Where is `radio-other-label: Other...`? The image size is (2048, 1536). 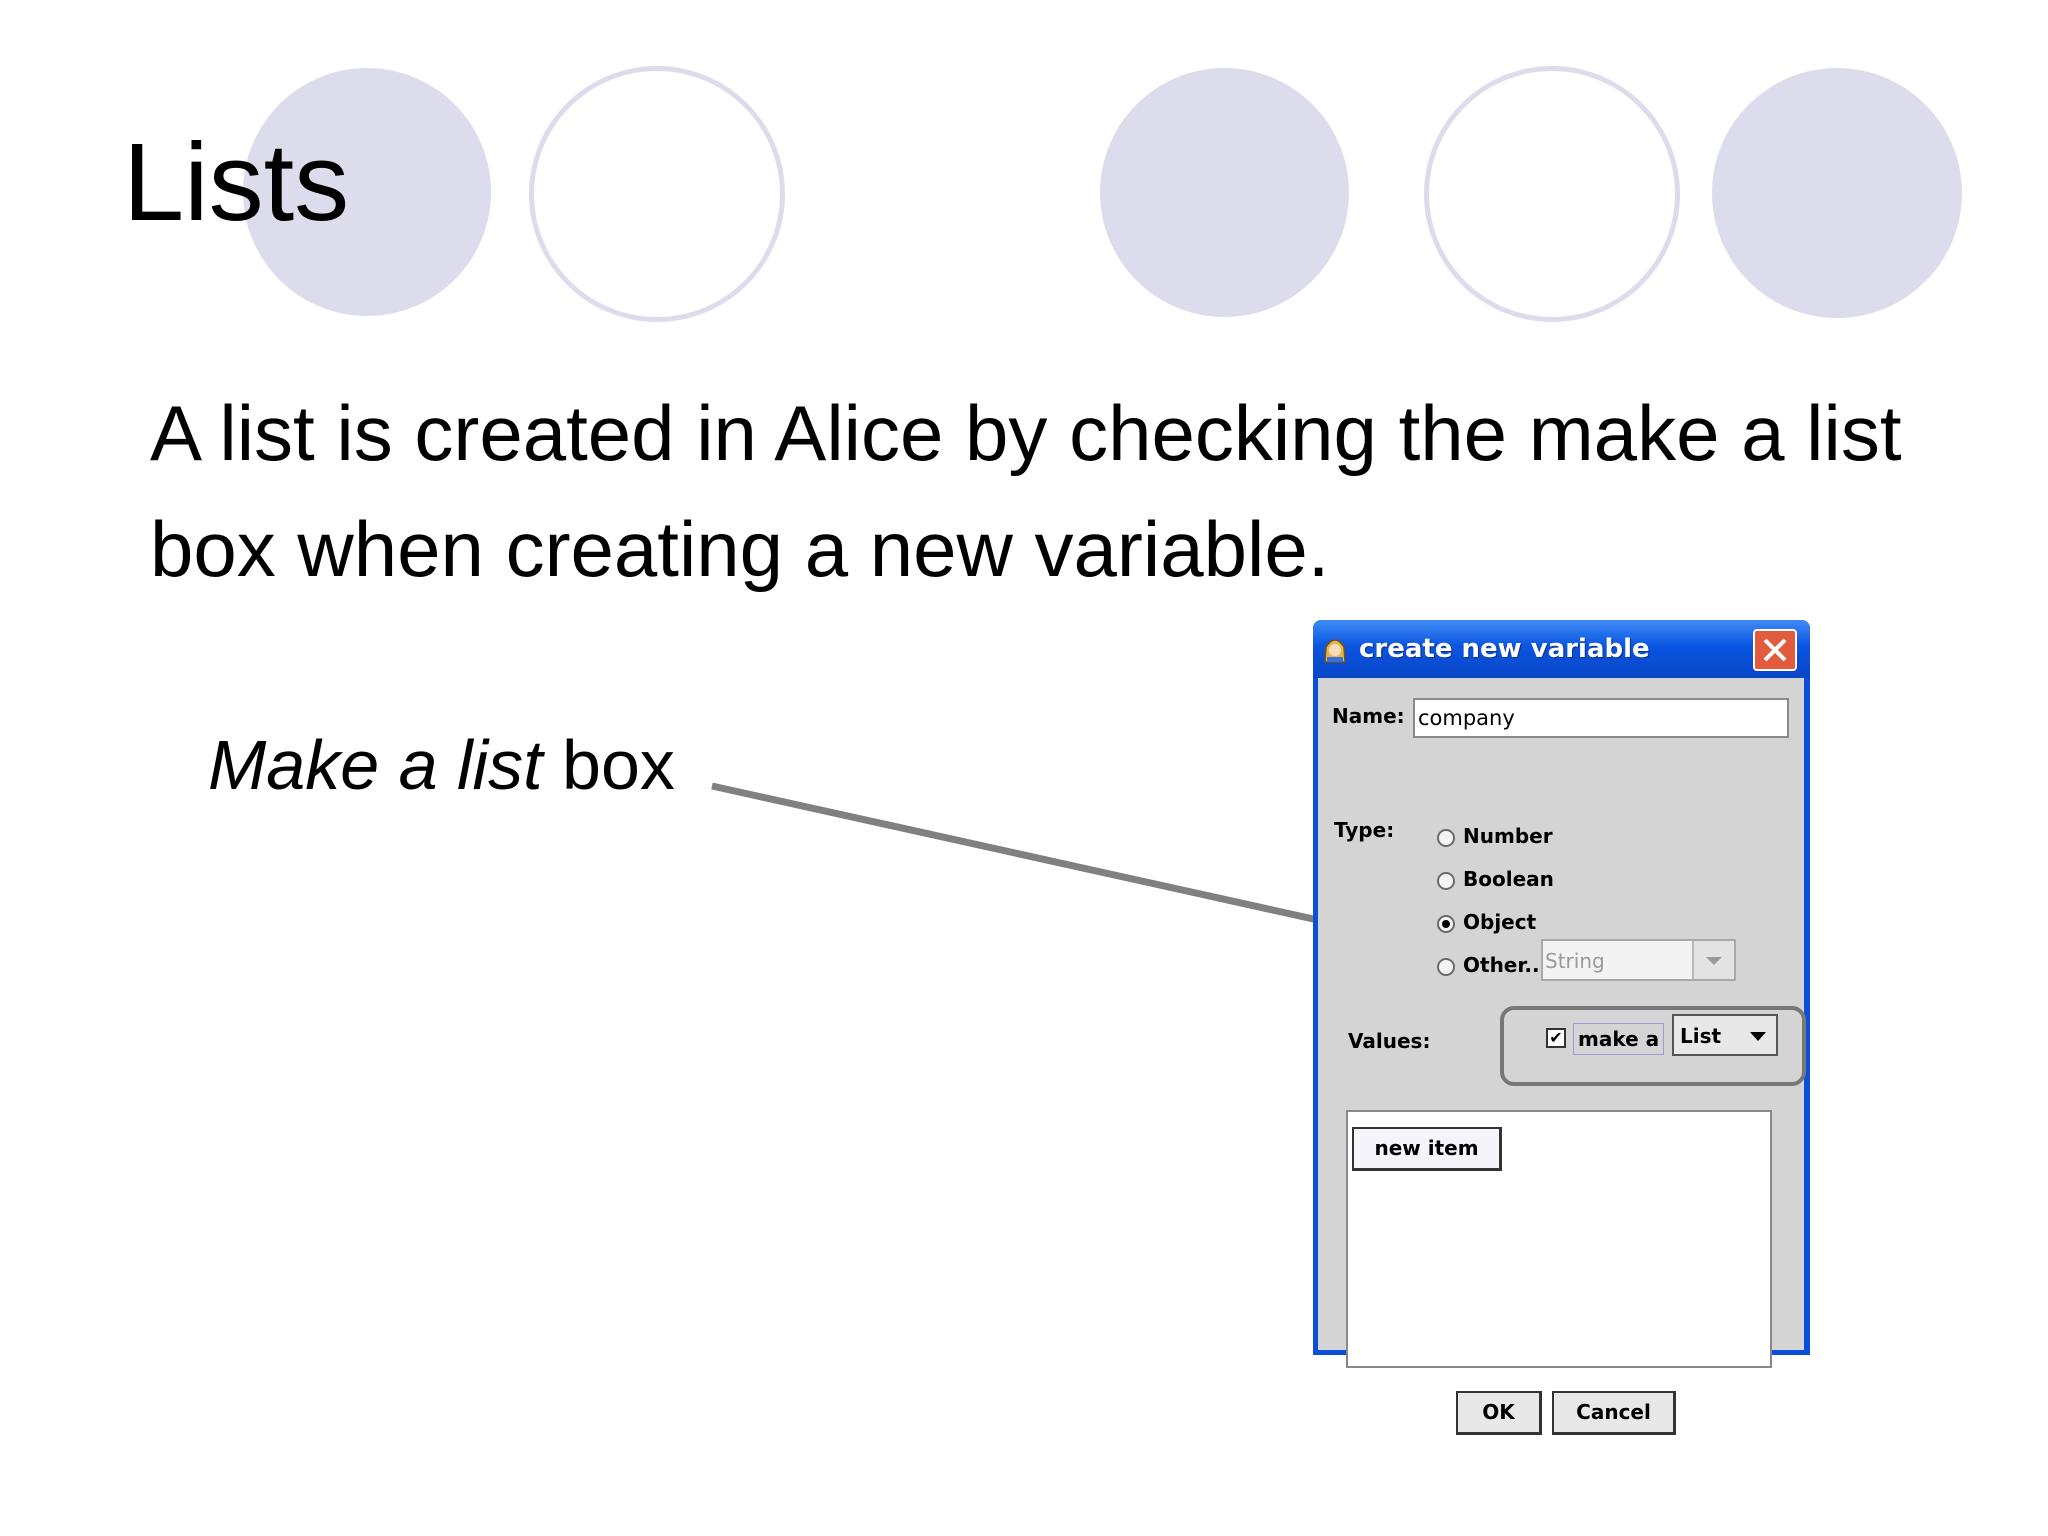
radio-other-label: Other... is located at coordinates (1505, 965).